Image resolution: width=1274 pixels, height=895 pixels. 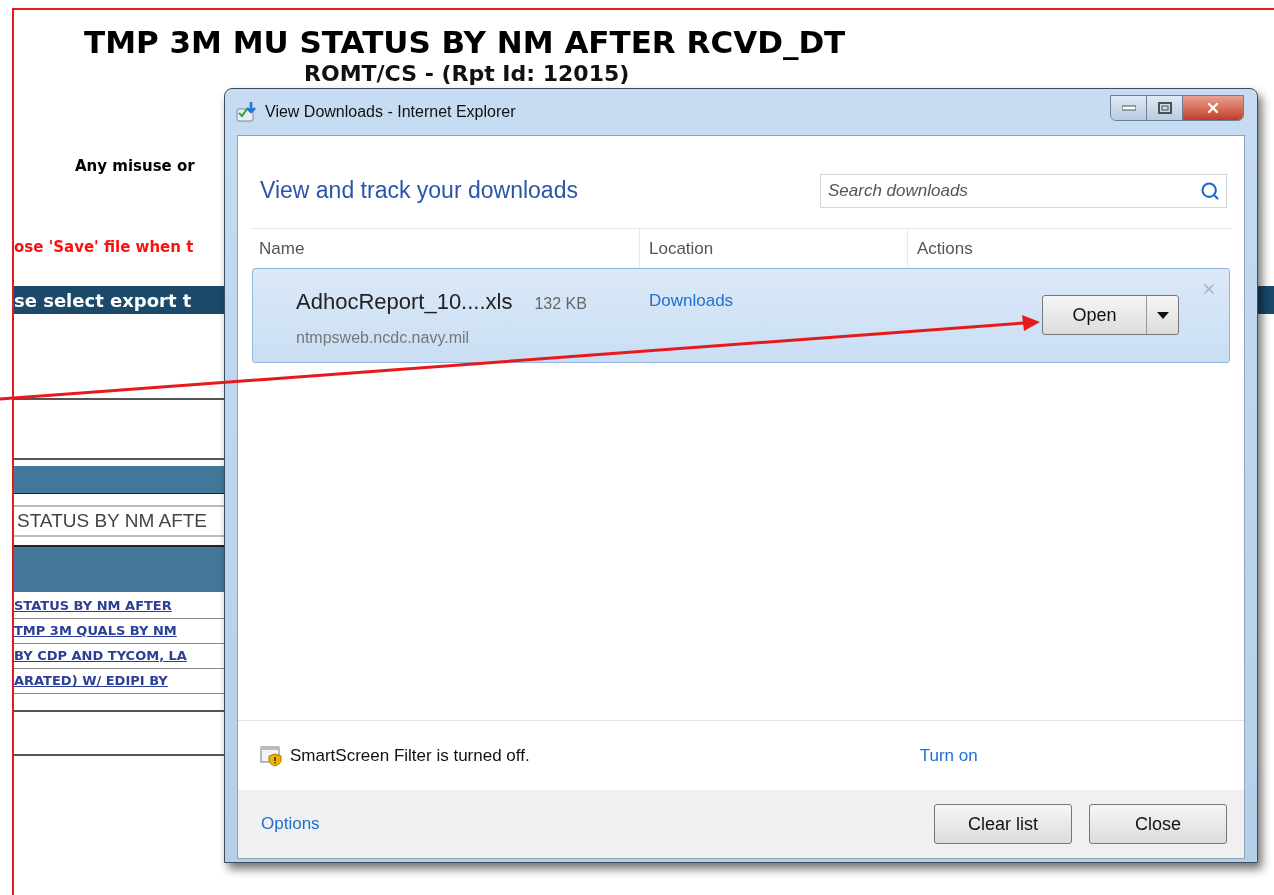 What do you see at coordinates (741, 315) in the screenshot?
I see `download-row: AdhocReport_10....xls 132 KB ntmpsweb.ncdc.navy.mil Downloads Open` at bounding box center [741, 315].